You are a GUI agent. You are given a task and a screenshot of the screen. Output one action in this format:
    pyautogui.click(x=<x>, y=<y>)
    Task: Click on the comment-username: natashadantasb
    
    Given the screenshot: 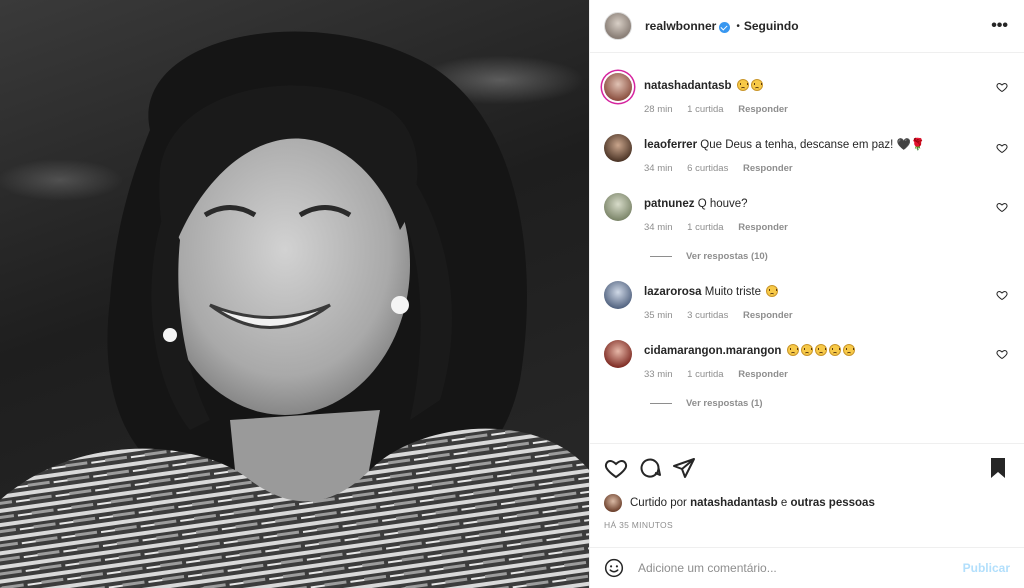 What is the action you would take?
    pyautogui.click(x=688, y=86)
    